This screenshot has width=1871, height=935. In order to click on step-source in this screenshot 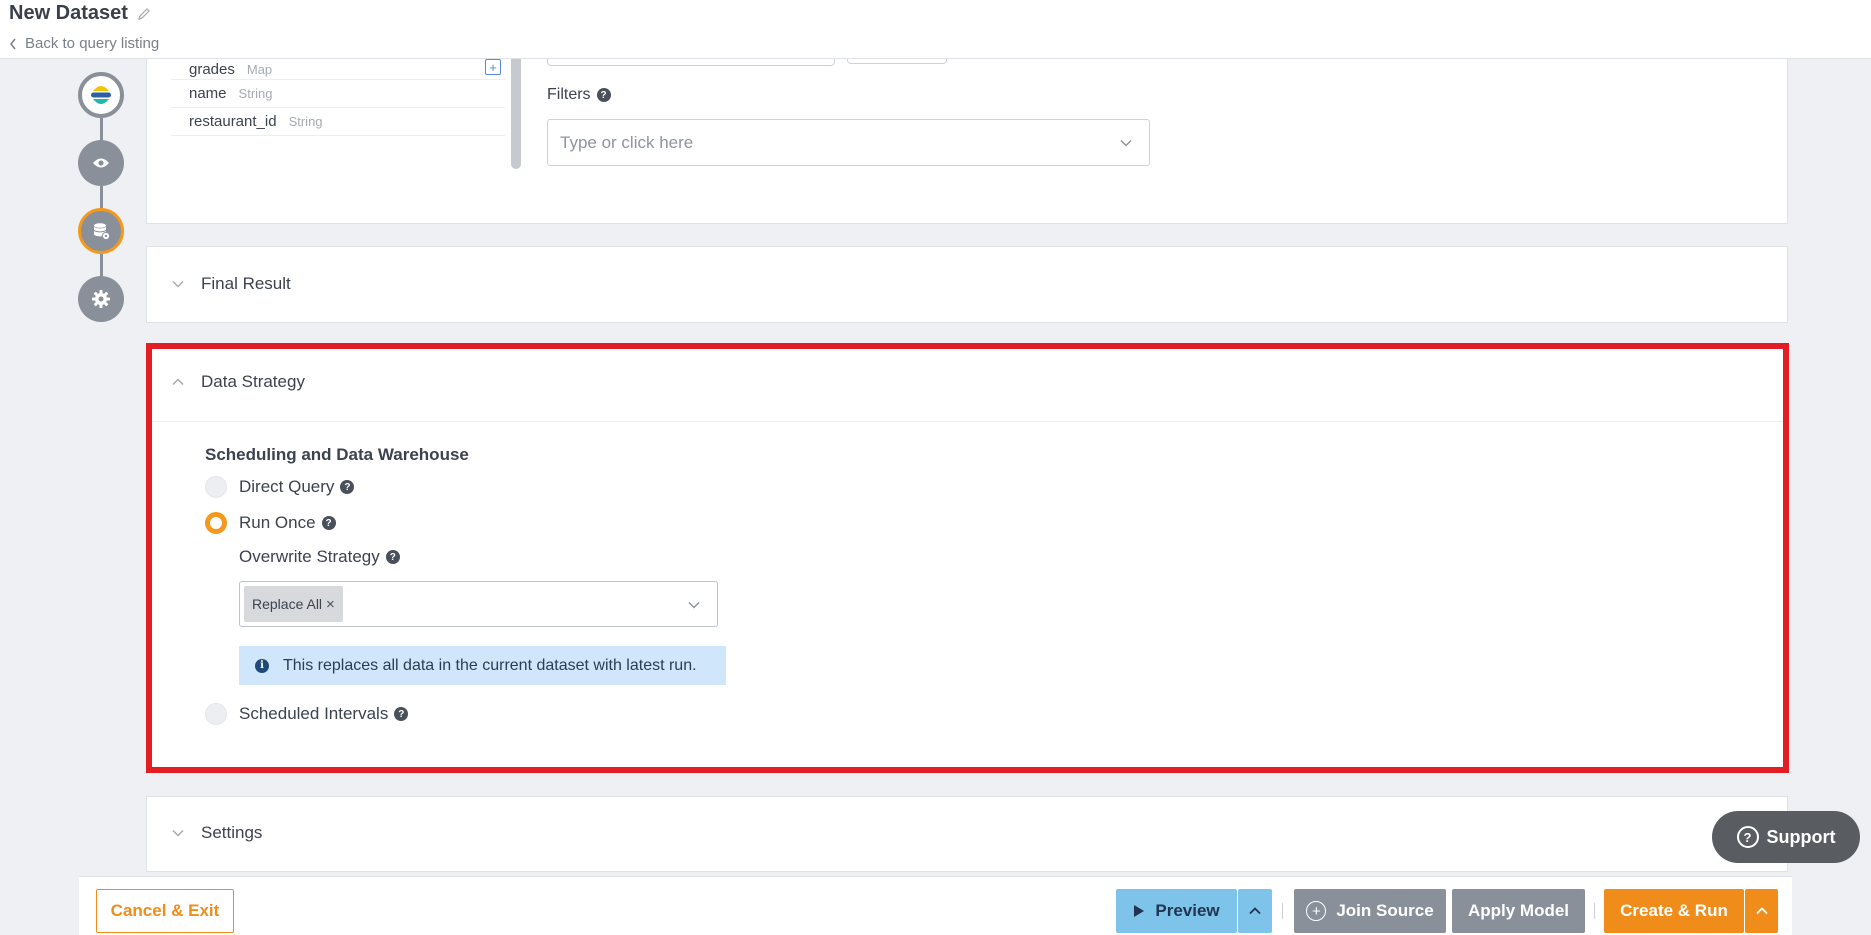, I will do `click(101, 95)`.